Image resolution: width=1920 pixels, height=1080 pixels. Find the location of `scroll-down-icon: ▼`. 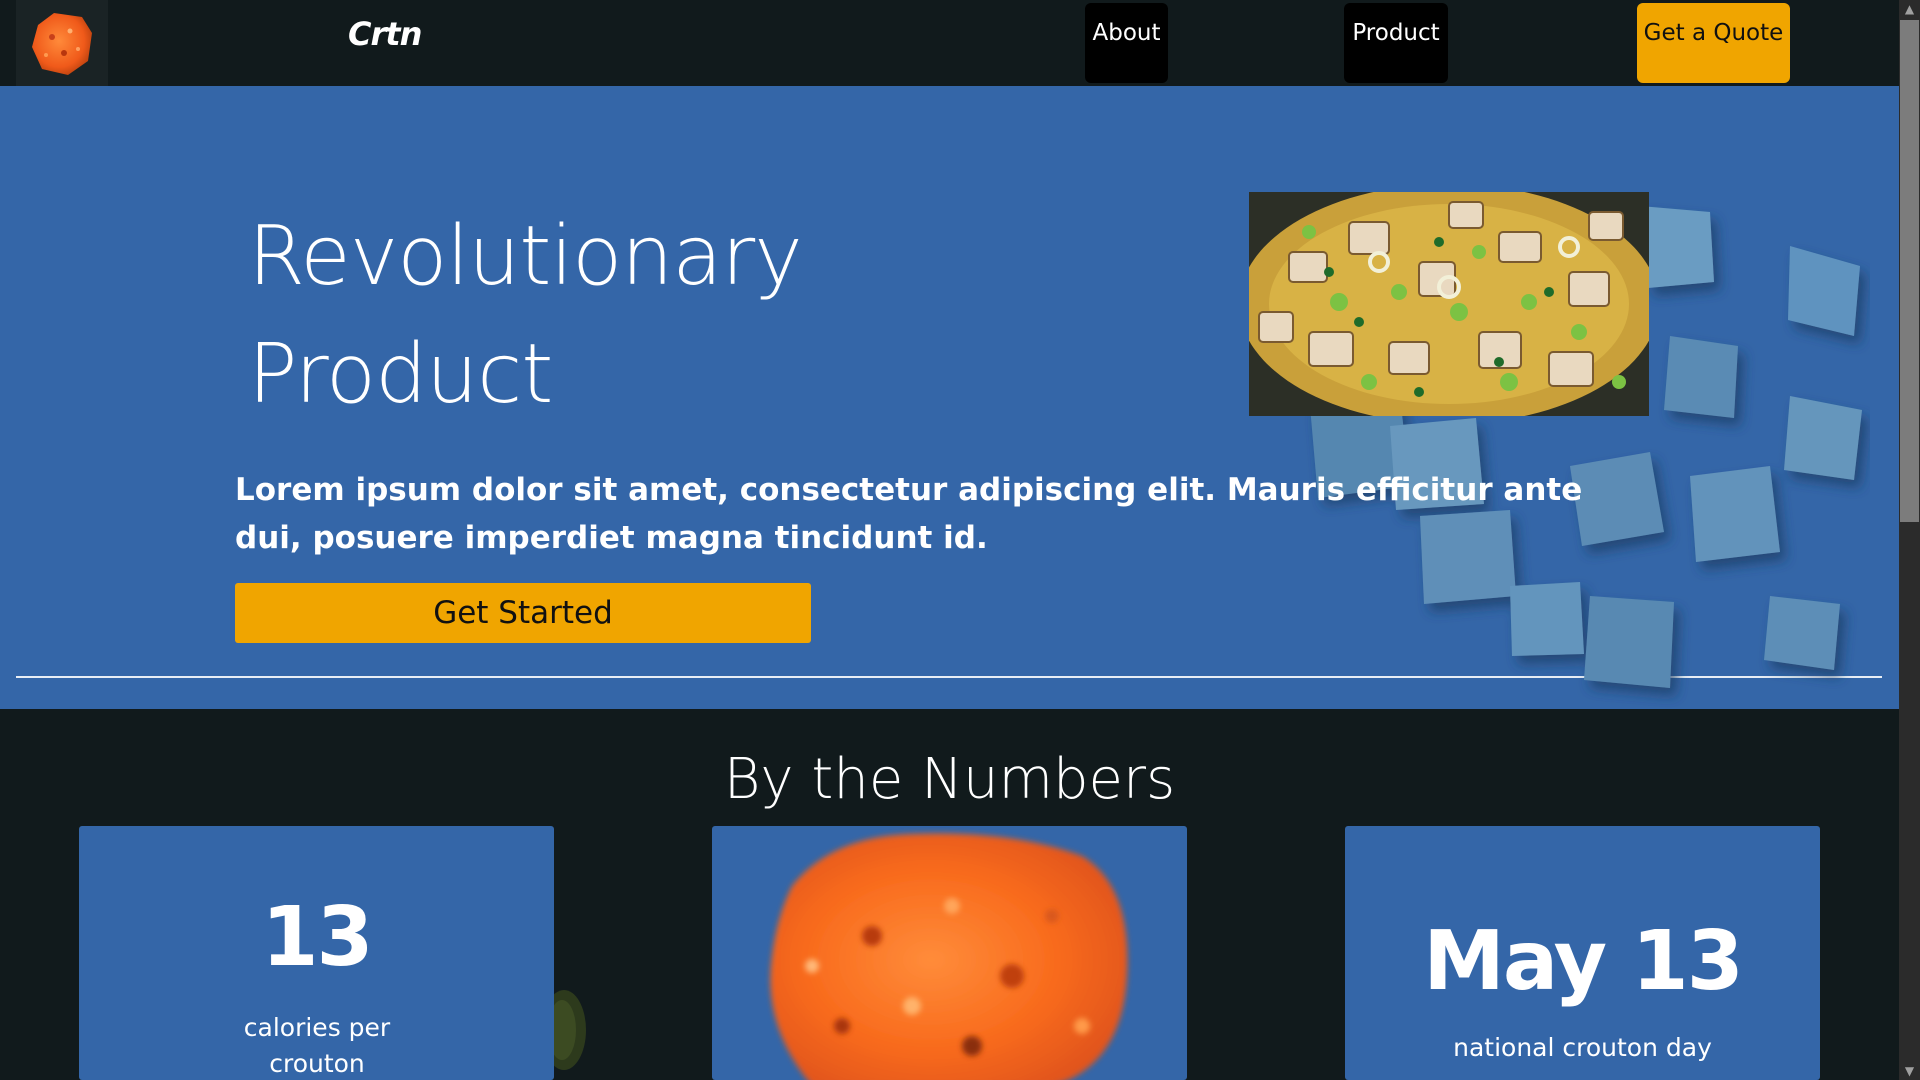

scroll-down-icon: ▼ is located at coordinates (1909, 1071).